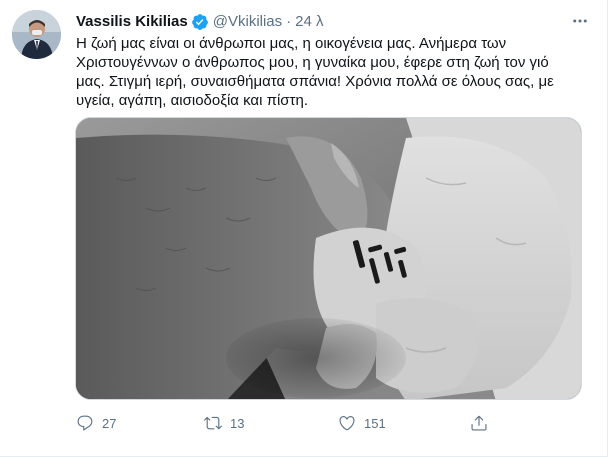 The width and height of the screenshot is (608, 457). What do you see at coordinates (375, 423) in the screenshot?
I see `like-count: 151` at bounding box center [375, 423].